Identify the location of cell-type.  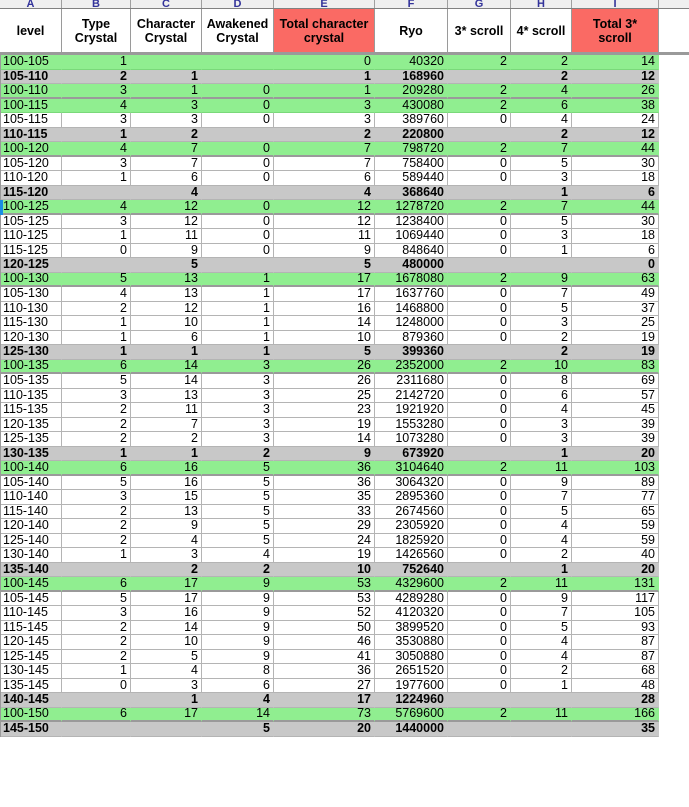
(96, 192).